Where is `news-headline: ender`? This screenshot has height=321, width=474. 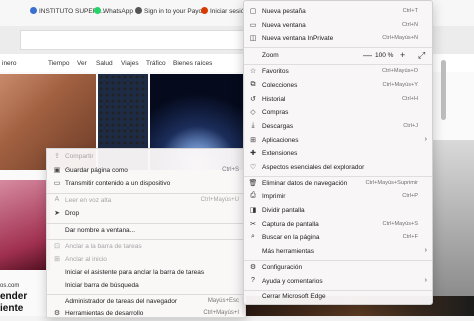
news-headline: ender is located at coordinates (13, 296).